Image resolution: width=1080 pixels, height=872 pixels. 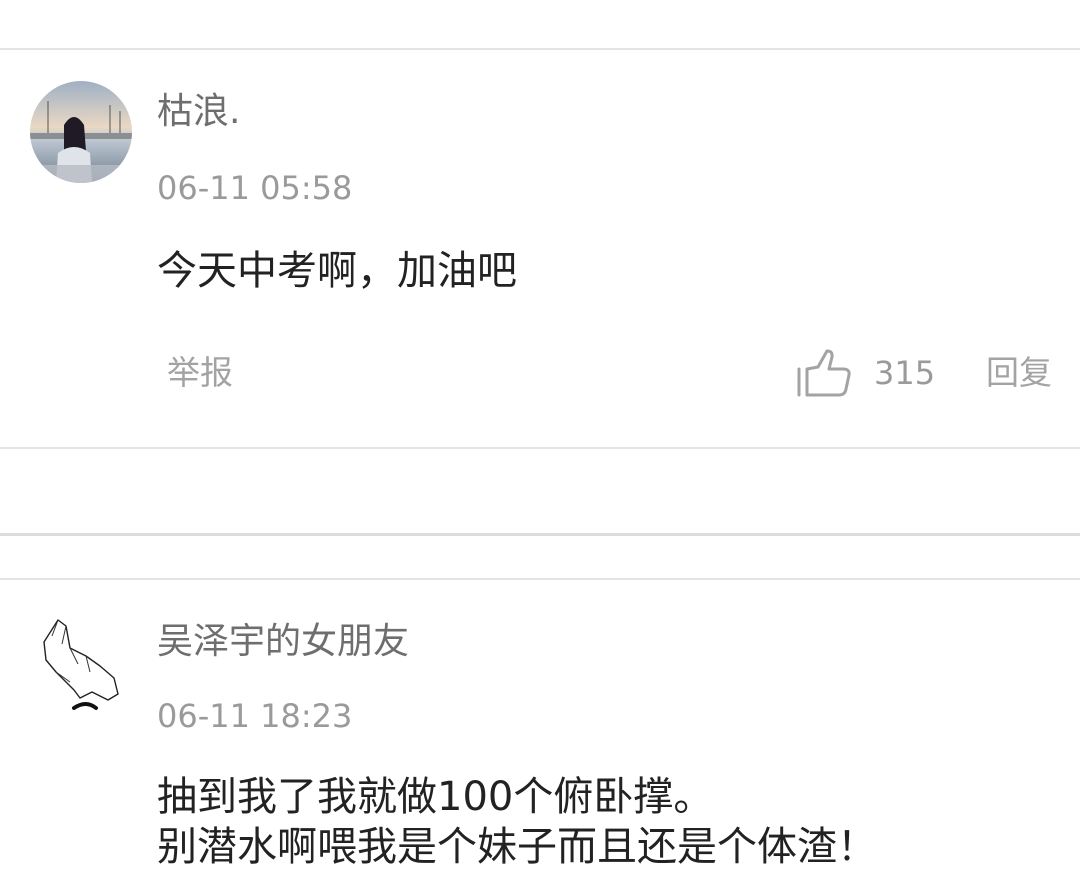 What do you see at coordinates (540, 448) in the screenshot?
I see `divider` at bounding box center [540, 448].